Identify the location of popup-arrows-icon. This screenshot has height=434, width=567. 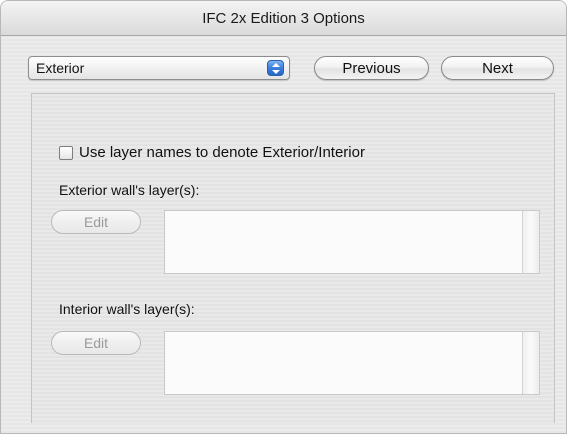
(275, 68).